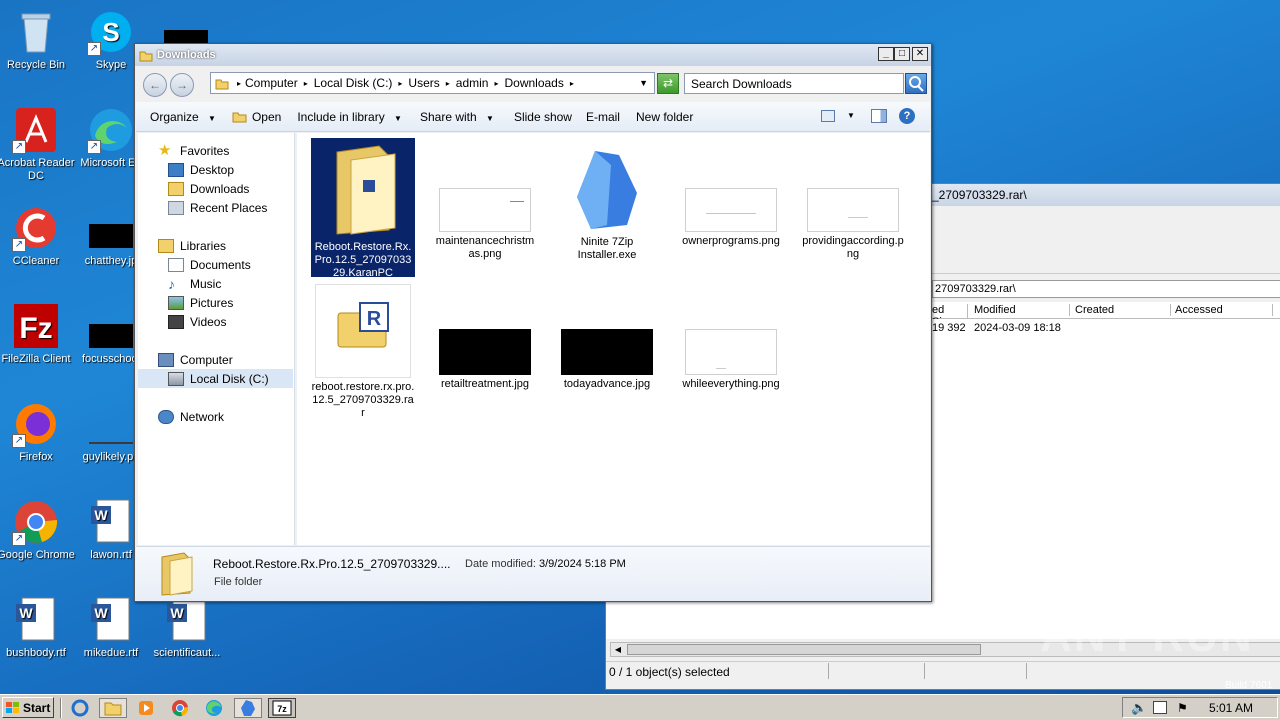 The image size is (1280, 720). Describe the element at coordinates (28, 707) in the screenshot. I see `start-button: Start` at that location.